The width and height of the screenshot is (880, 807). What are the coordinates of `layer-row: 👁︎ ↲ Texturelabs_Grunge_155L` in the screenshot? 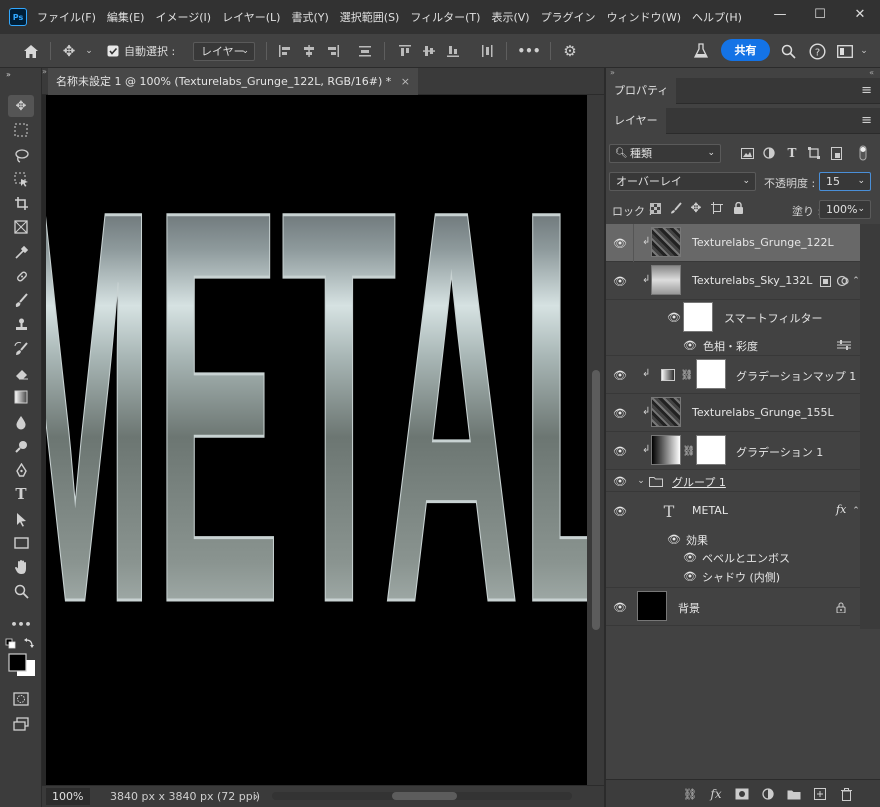 It's located at (733, 413).